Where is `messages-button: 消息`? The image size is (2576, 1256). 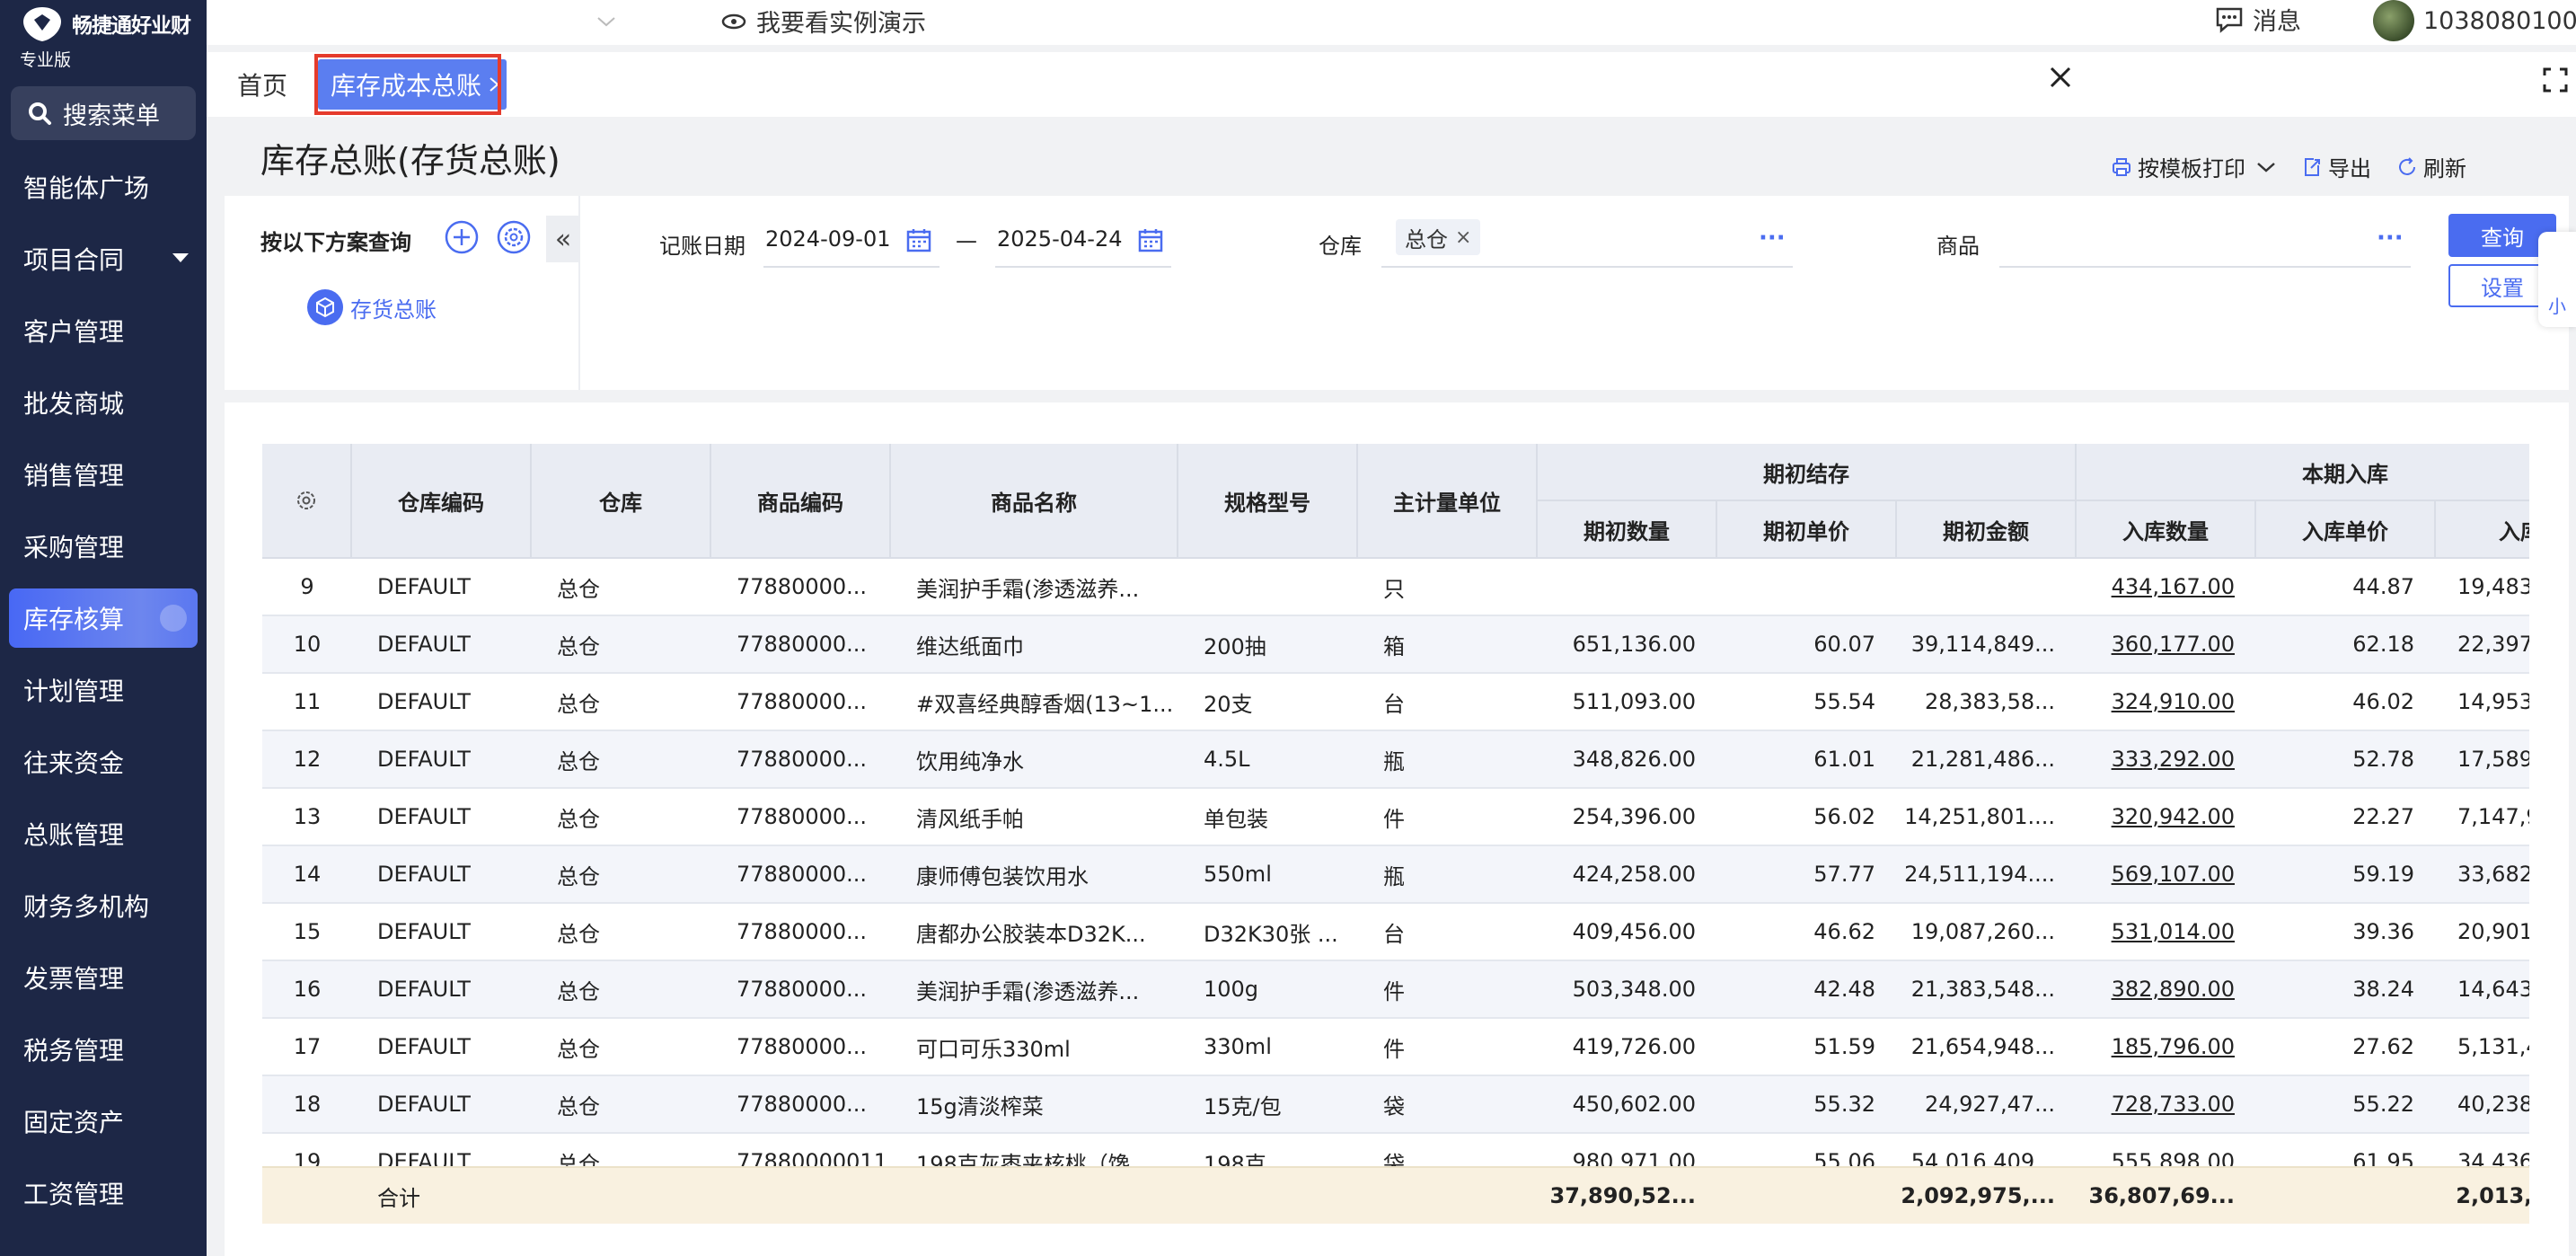
messages-button: 消息 is located at coordinates (2258, 19).